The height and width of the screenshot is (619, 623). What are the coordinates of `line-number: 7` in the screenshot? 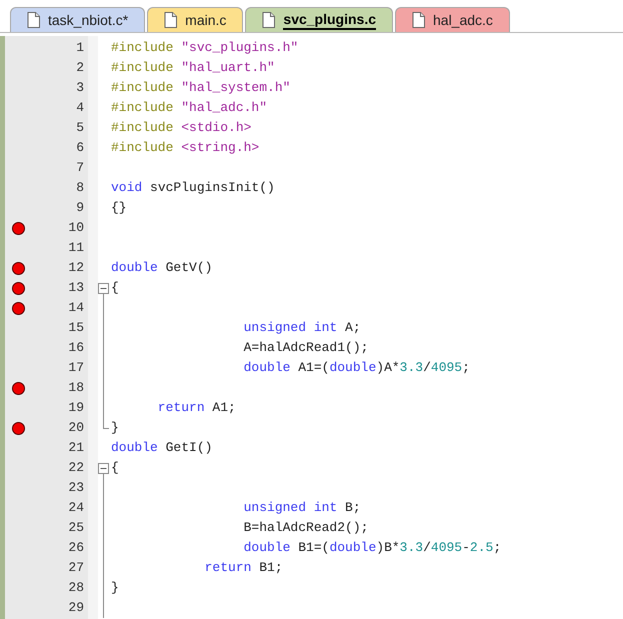 It's located at (80, 168).